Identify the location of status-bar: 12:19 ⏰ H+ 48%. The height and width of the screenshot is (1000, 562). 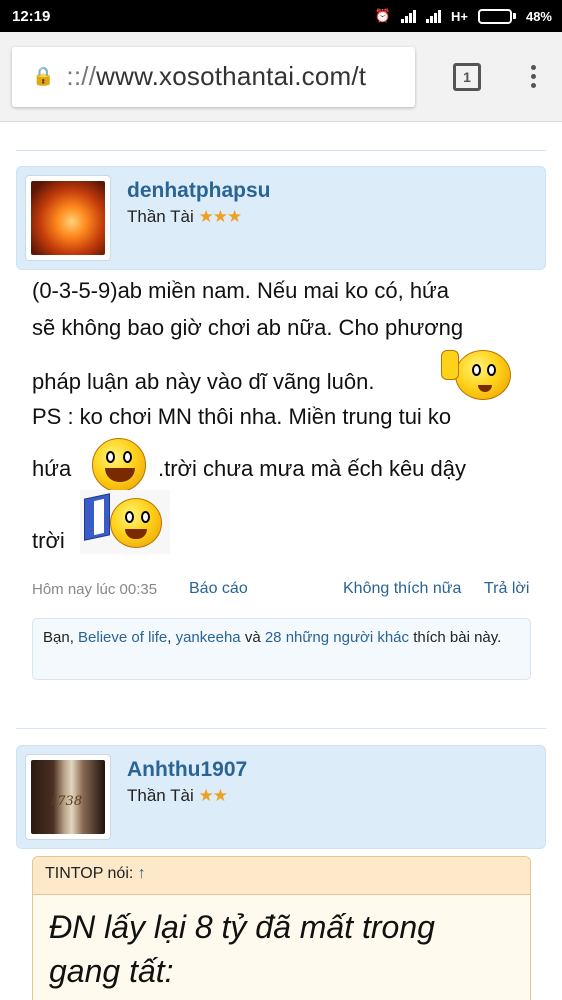
(281, 16).